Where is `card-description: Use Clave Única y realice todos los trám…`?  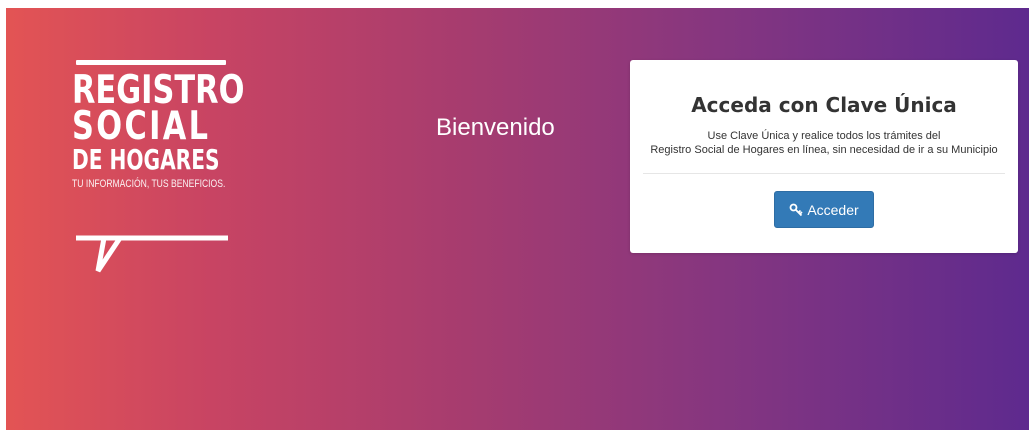 card-description: Use Clave Única y realice todos los trám… is located at coordinates (824, 143).